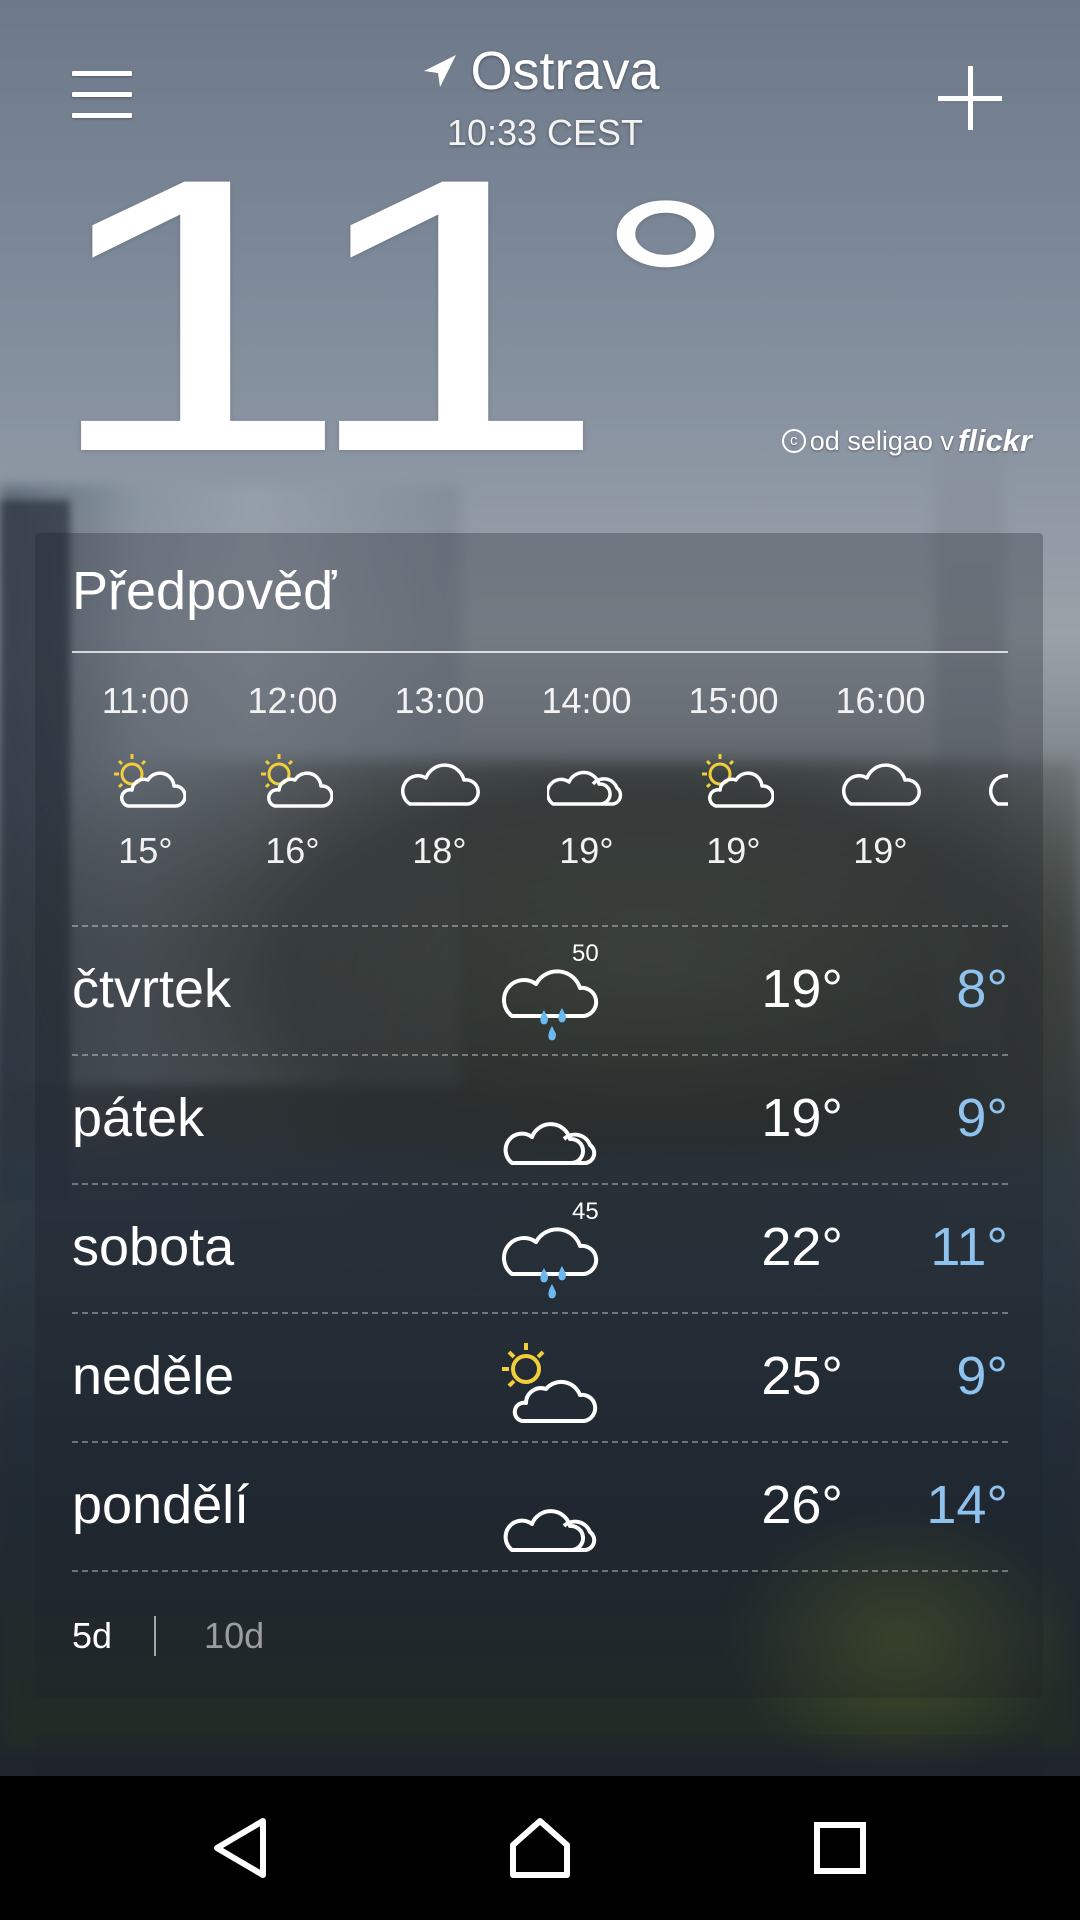 This screenshot has height=1920, width=1080. Describe the element at coordinates (564, 71) in the screenshot. I see `city-name: Ostrava` at that location.